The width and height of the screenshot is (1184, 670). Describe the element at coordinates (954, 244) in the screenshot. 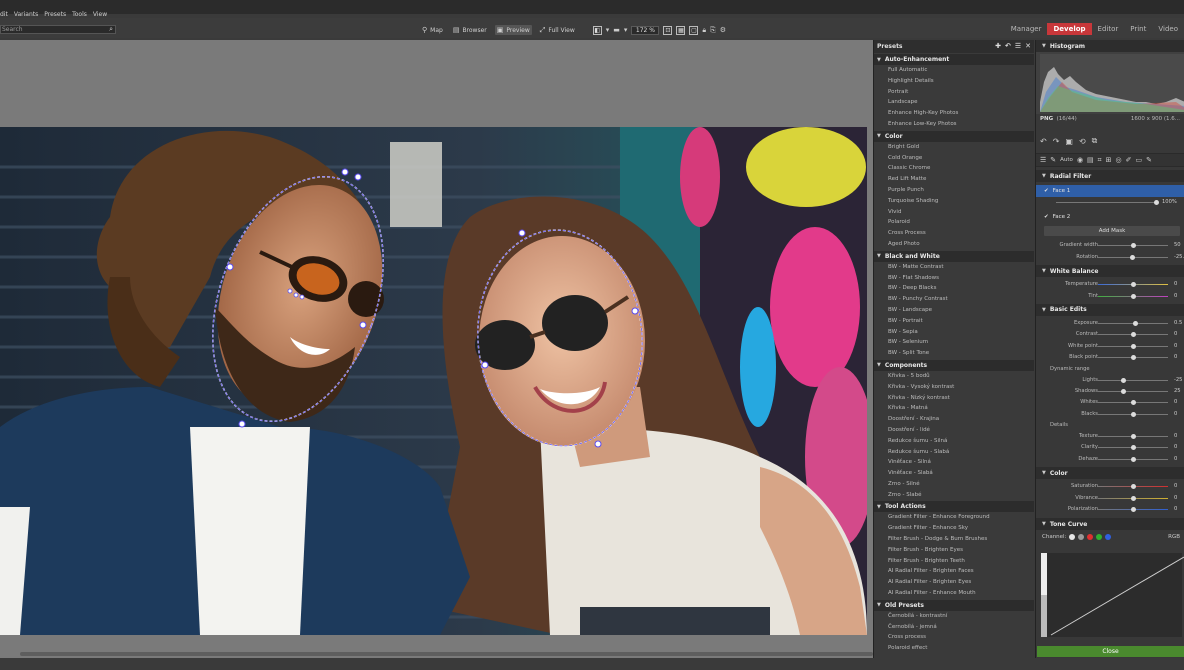

I see `preset-item: Aged Photo` at that location.